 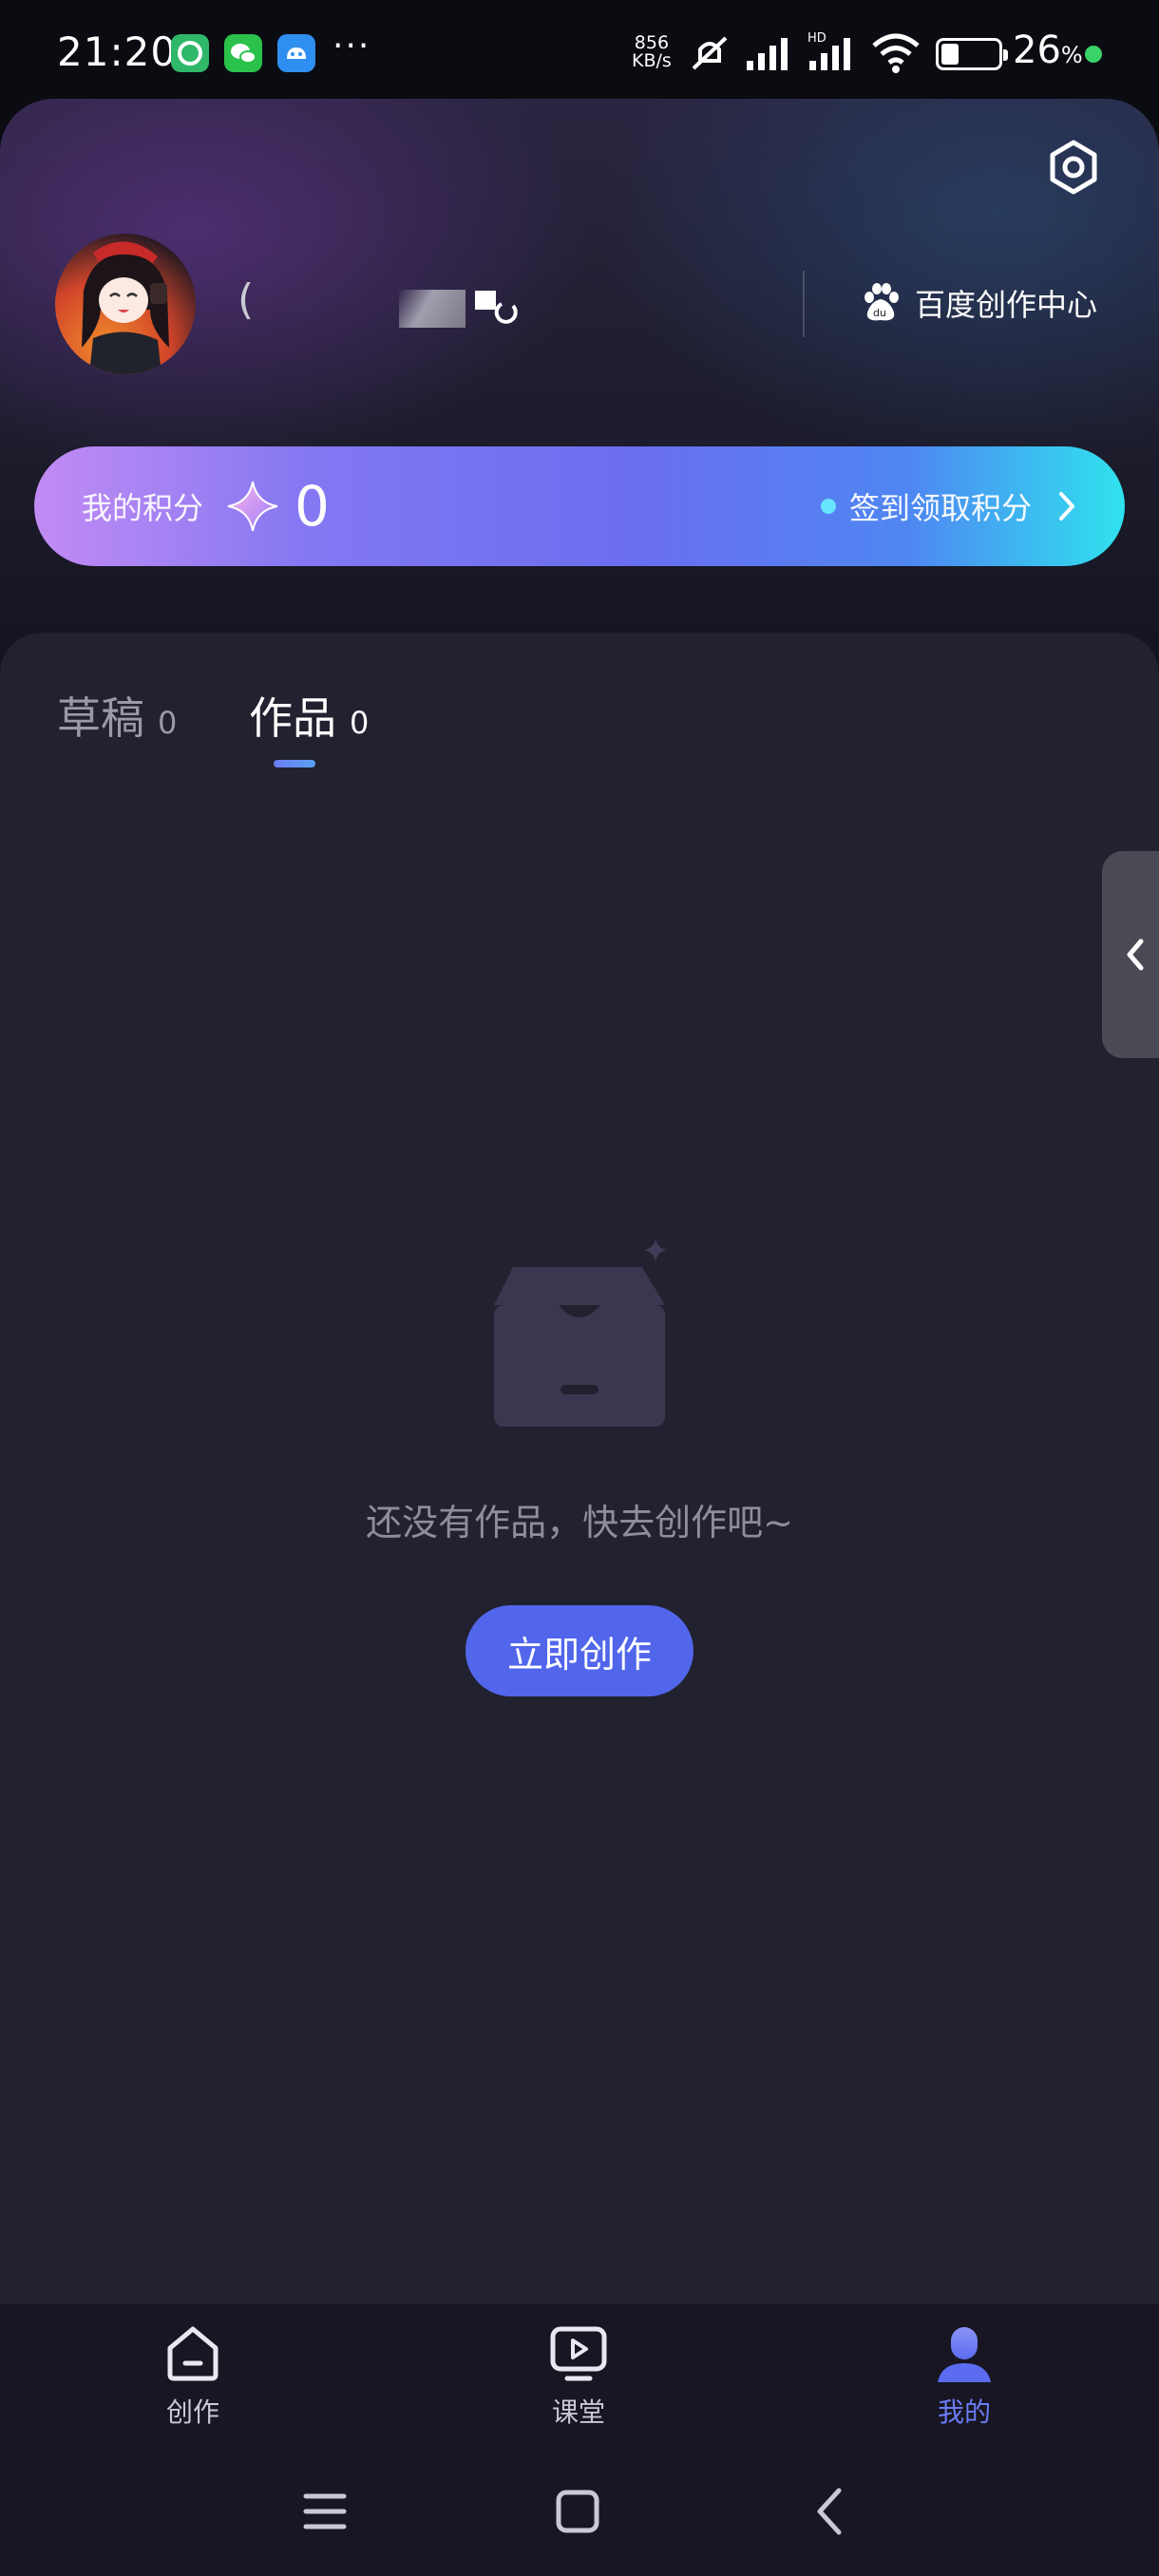 I want to click on svg-text: du, so click(x=879, y=313).